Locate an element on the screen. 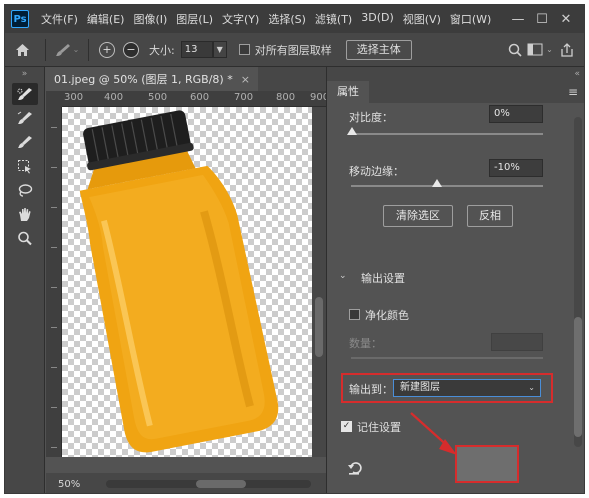  hand-tool-icon is located at coordinates (25, 214).